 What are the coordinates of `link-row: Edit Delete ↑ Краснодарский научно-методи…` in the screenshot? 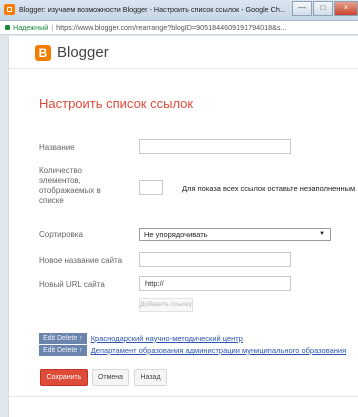 It's located at (141, 338).